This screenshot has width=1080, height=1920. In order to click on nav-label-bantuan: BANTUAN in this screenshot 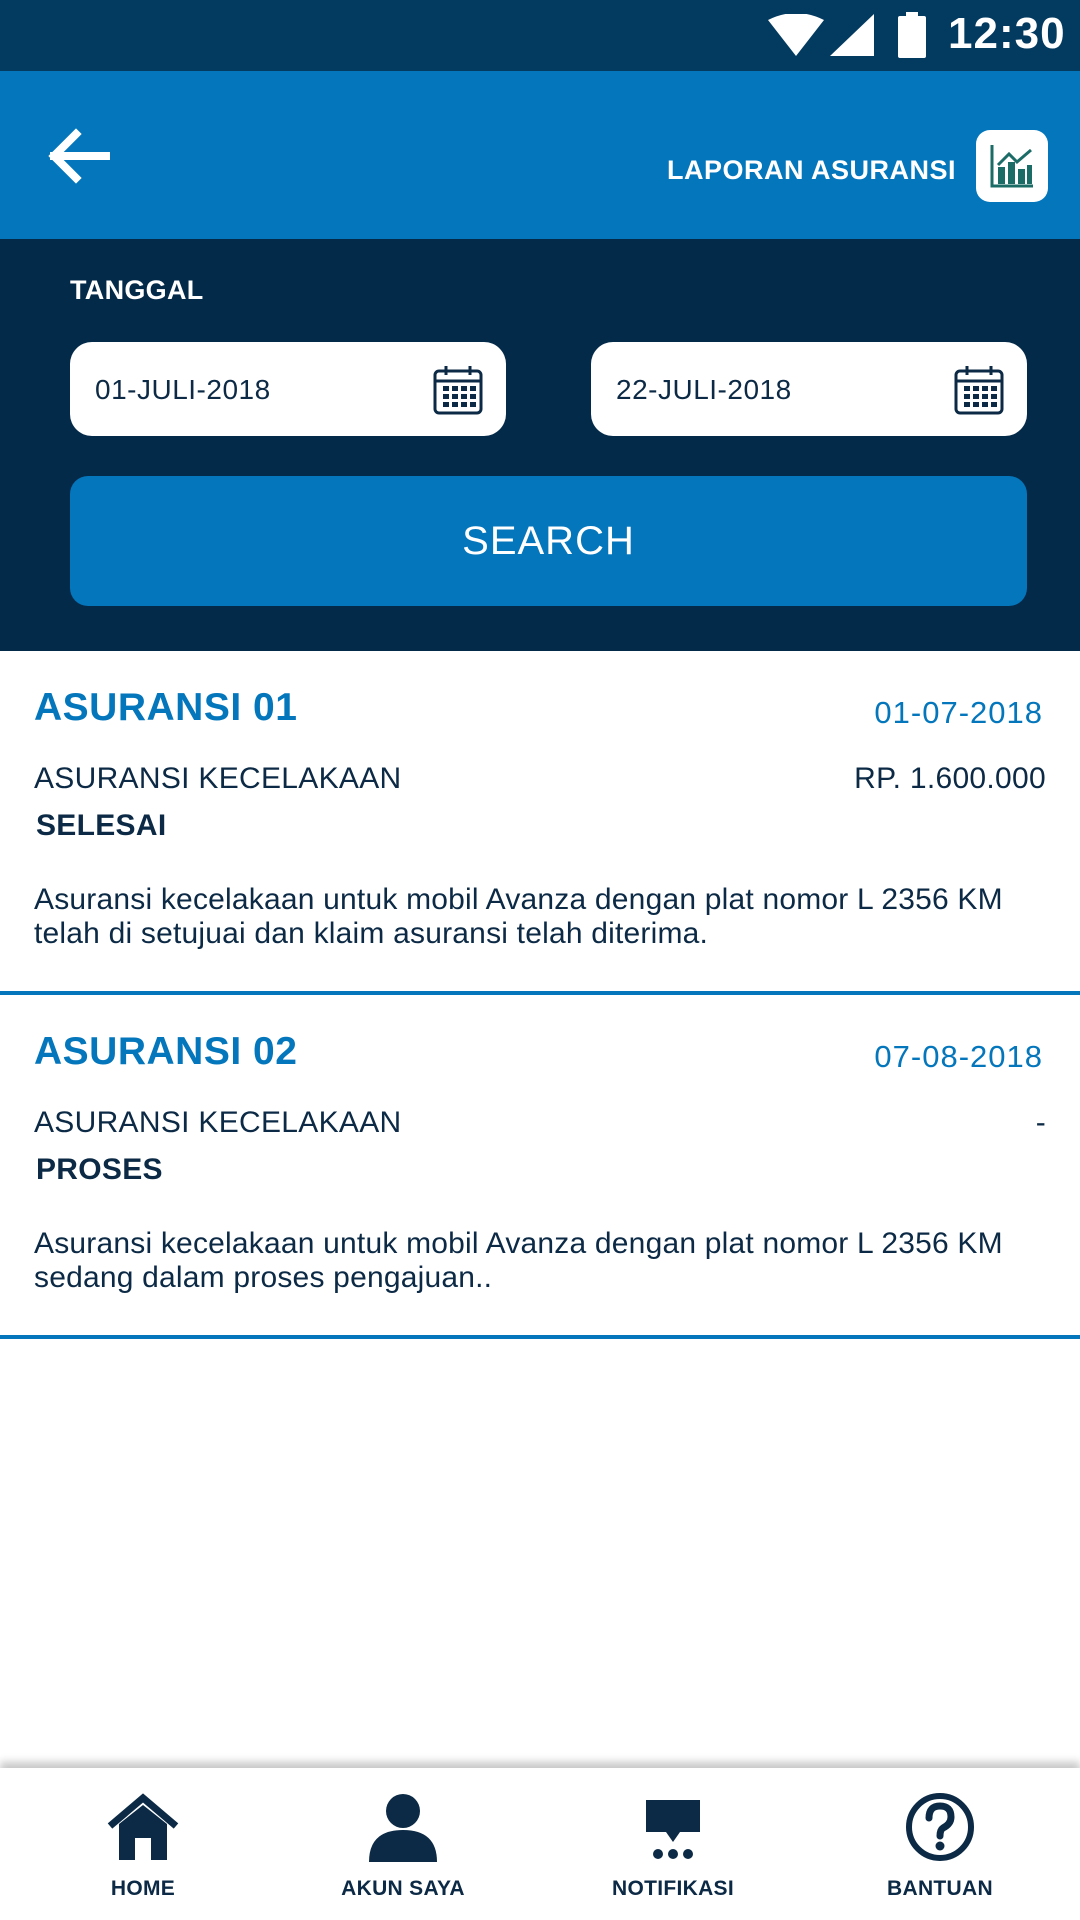, I will do `click(940, 1888)`.